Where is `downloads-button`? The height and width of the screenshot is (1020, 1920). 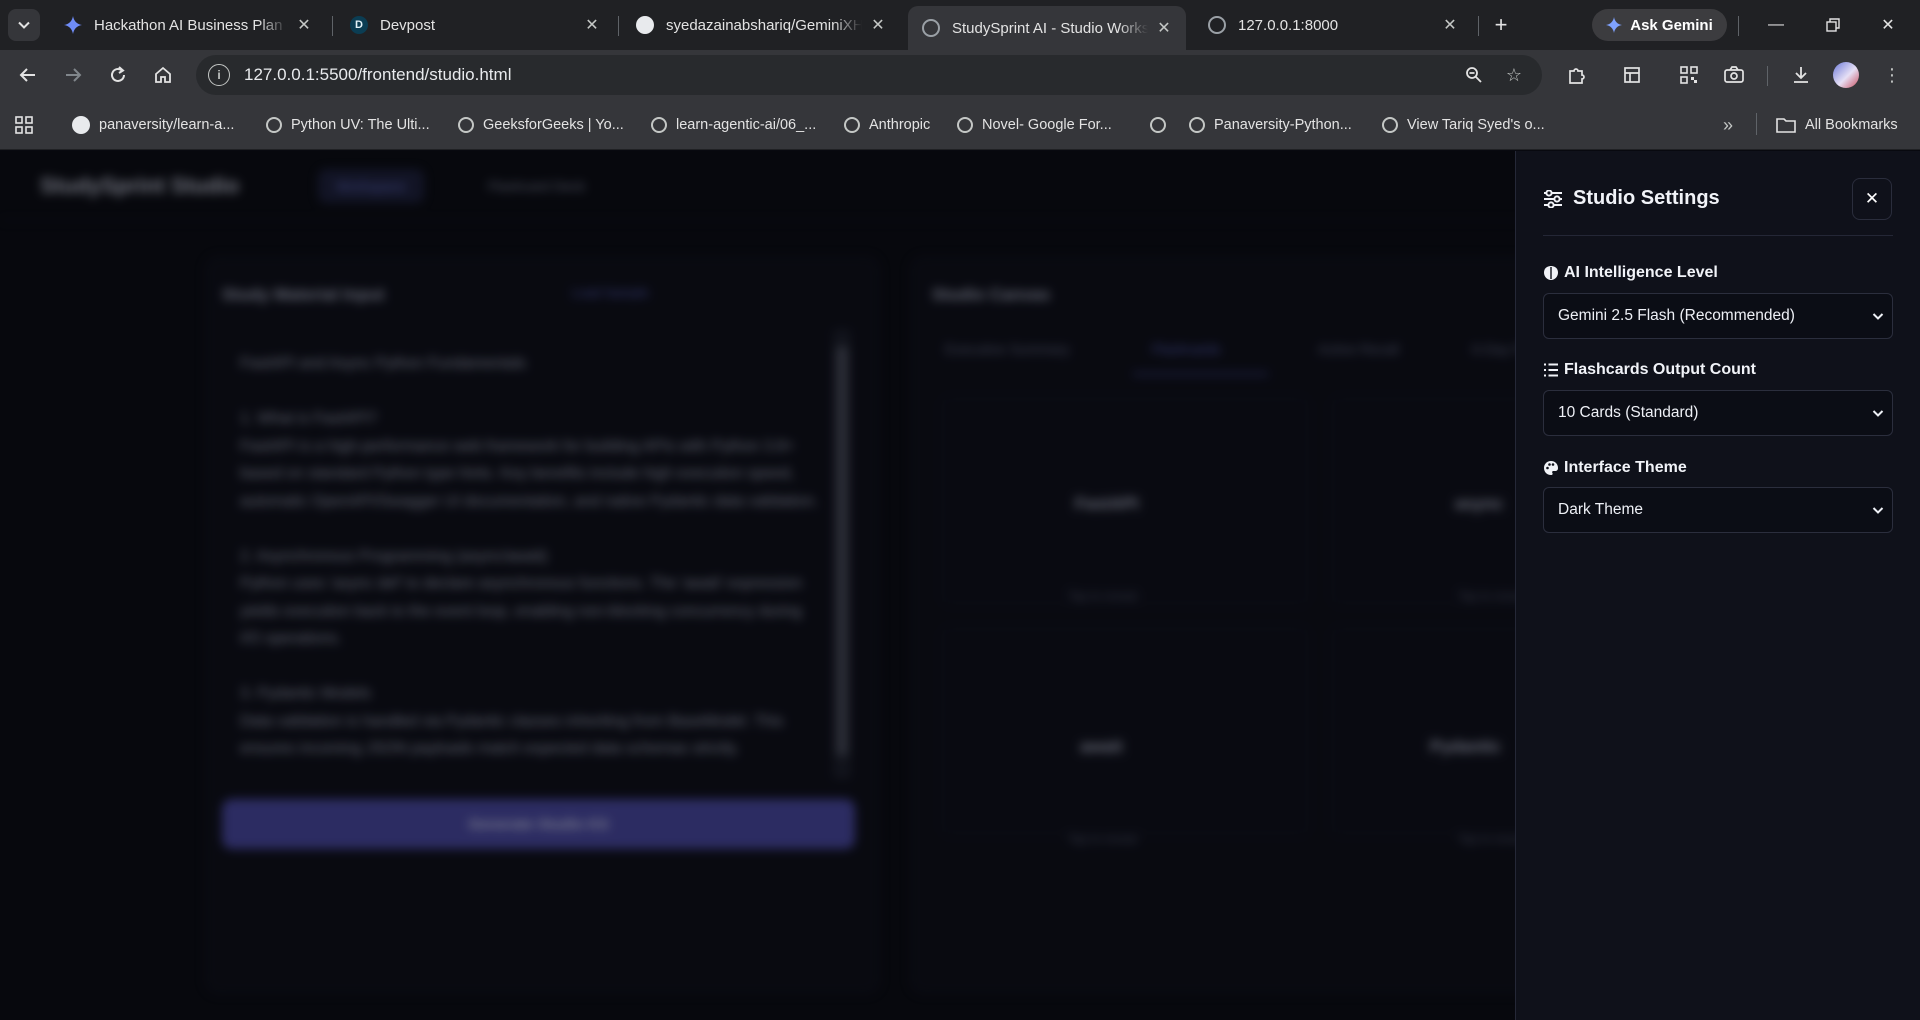
downloads-button is located at coordinates (1801, 75).